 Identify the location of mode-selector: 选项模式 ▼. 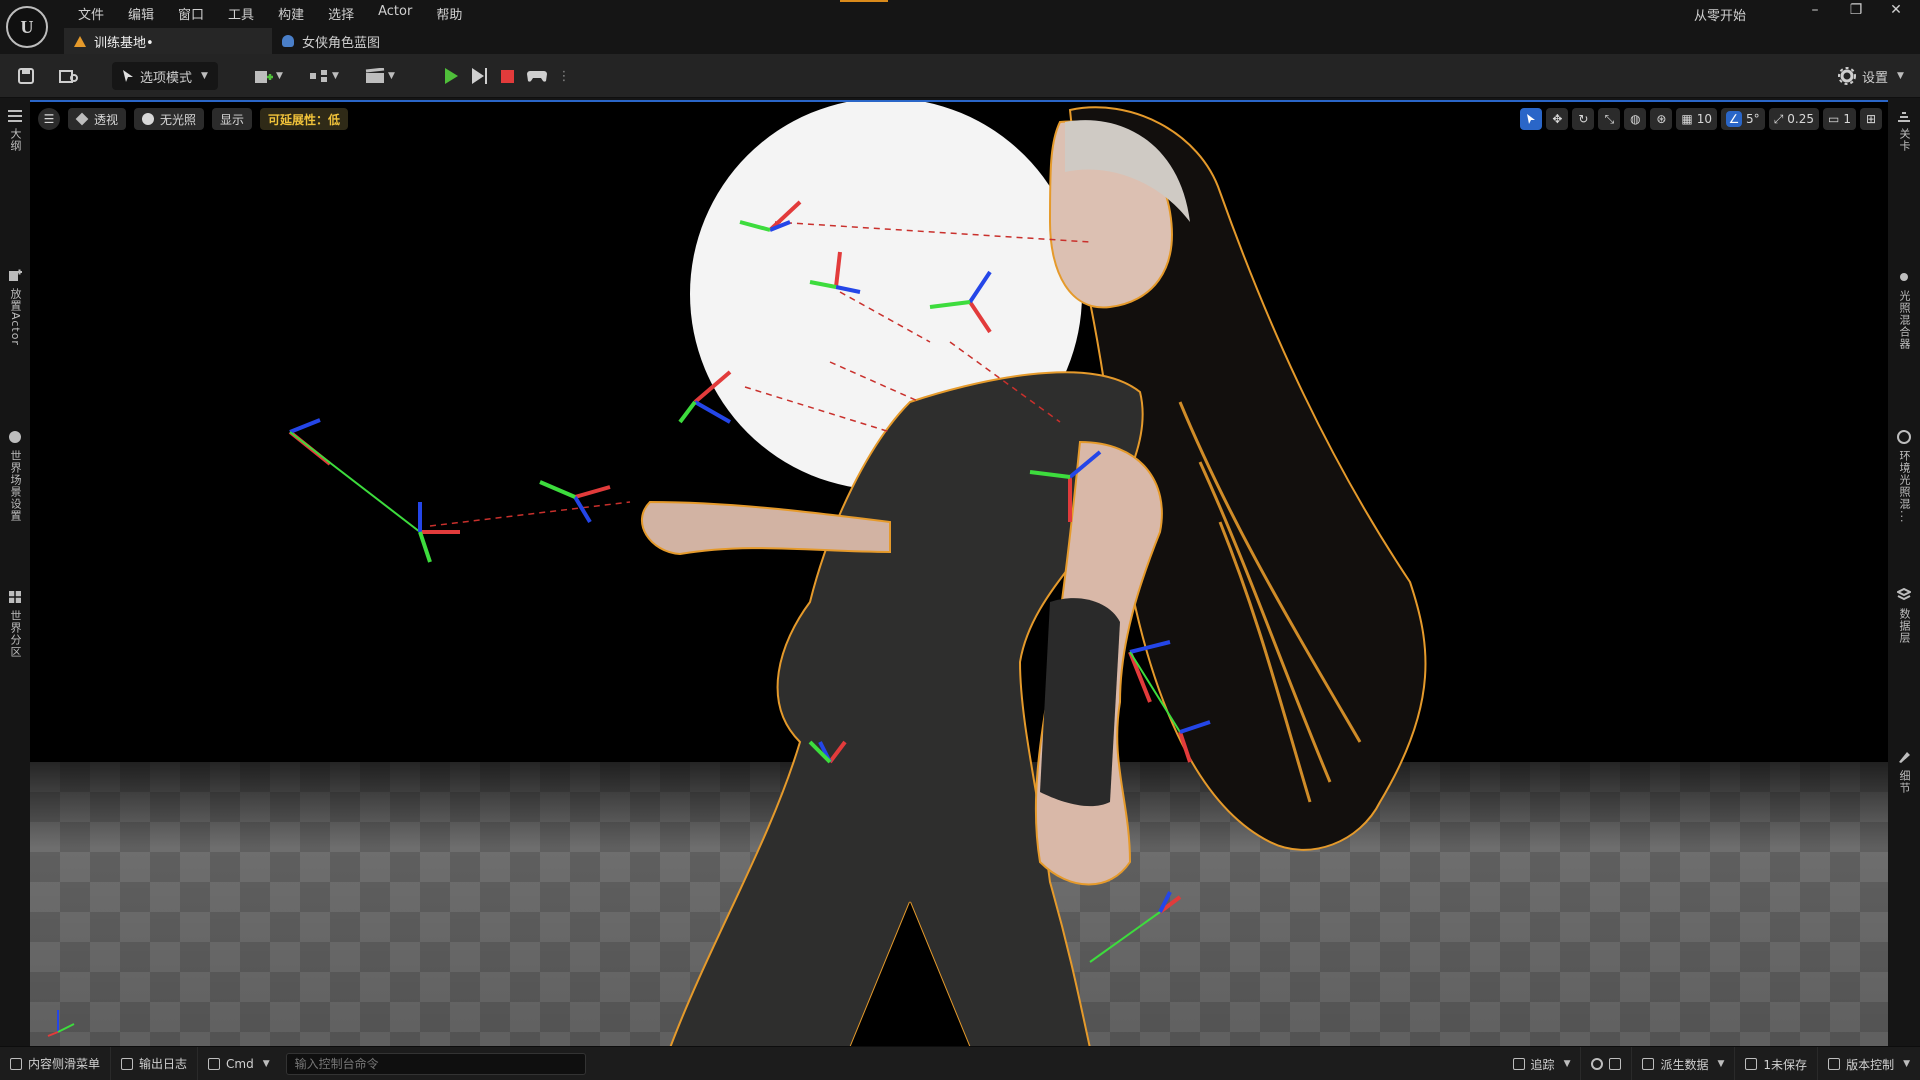
(165, 76).